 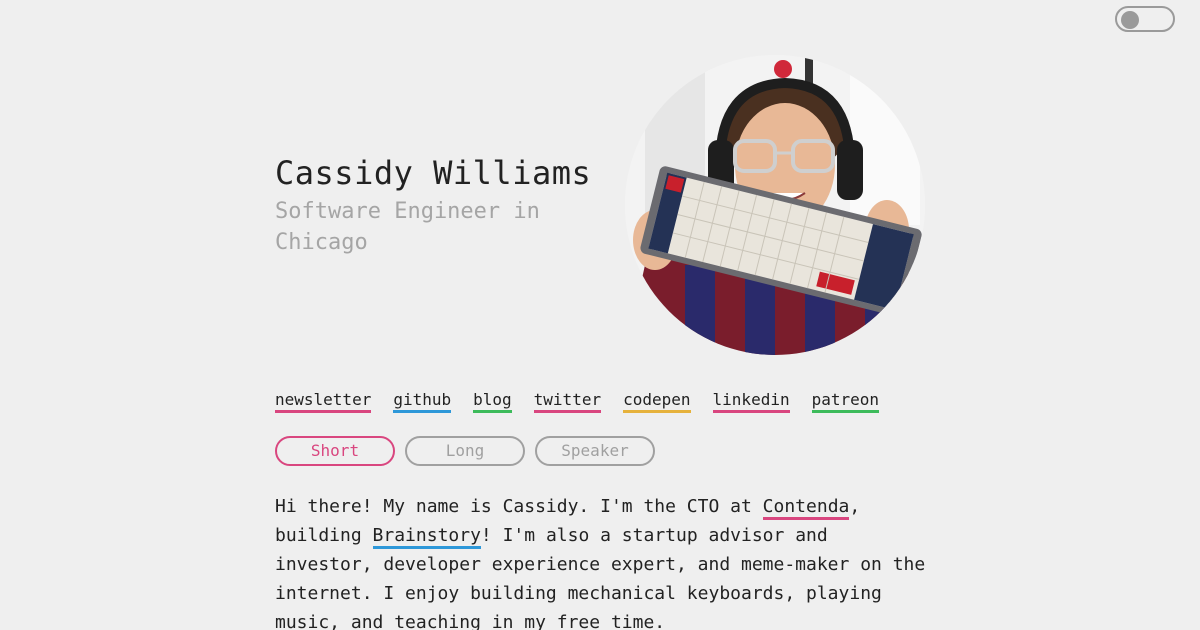 I want to click on tab-short: Short, so click(x=335, y=451).